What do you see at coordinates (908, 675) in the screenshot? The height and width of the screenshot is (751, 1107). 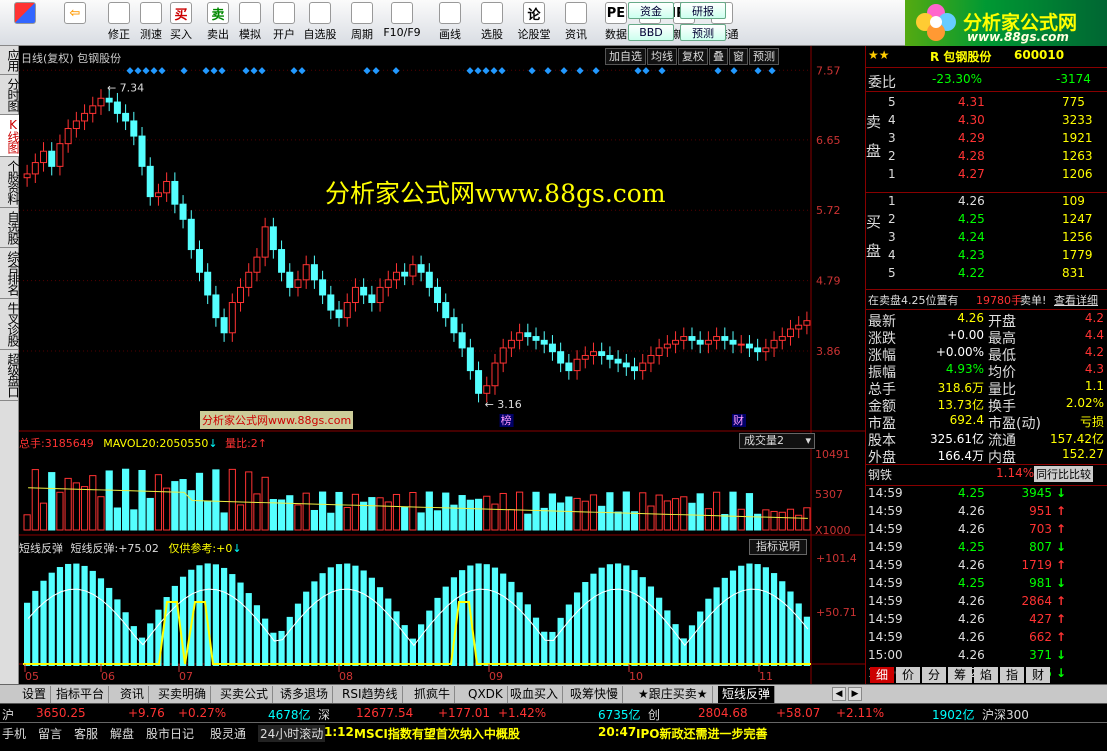 I see `right-panel-tab: 价` at bounding box center [908, 675].